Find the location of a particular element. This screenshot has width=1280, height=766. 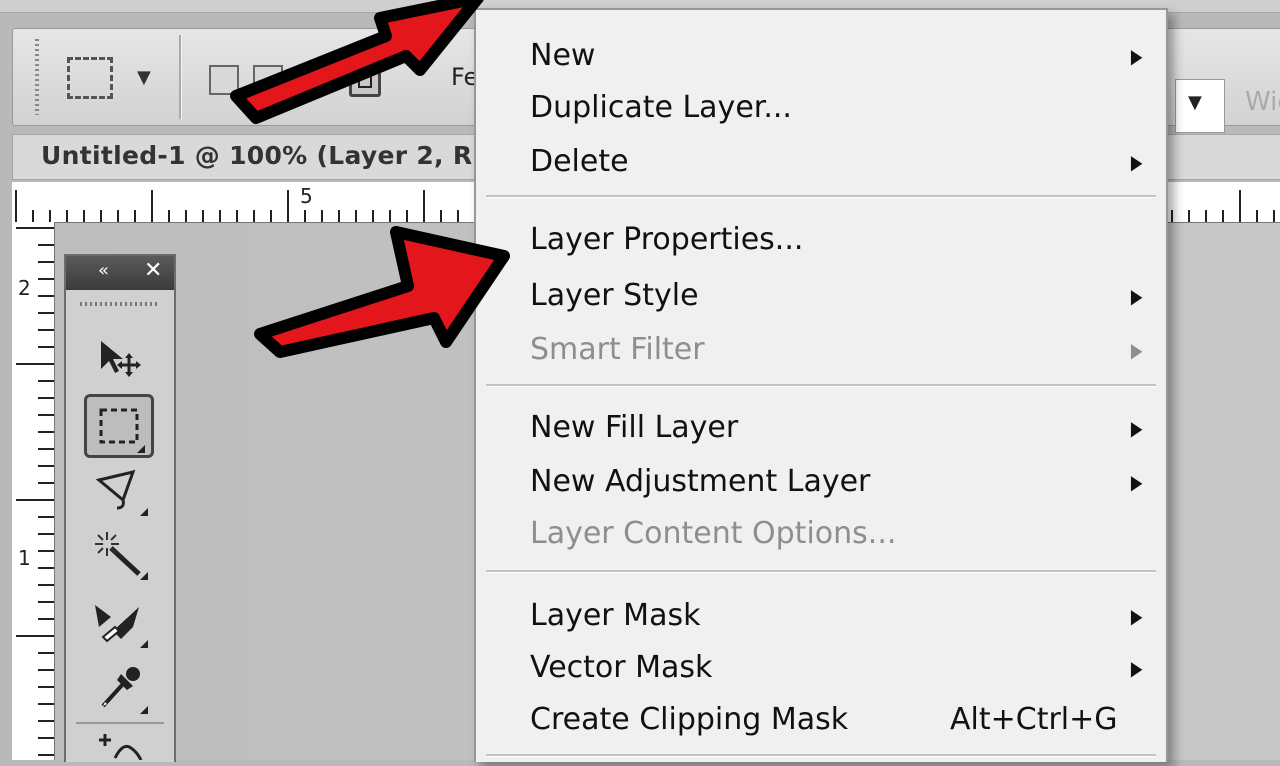

ruler-mark-5: 5 is located at coordinates (306, 196).